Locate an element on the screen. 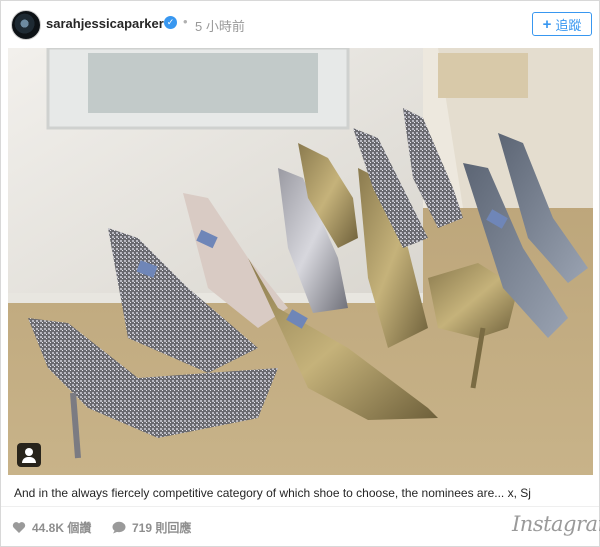 This screenshot has height=547, width=600. post-header: sarahjessicaparker ✓ • 5 小時前 + 追蹤 is located at coordinates (300, 24).